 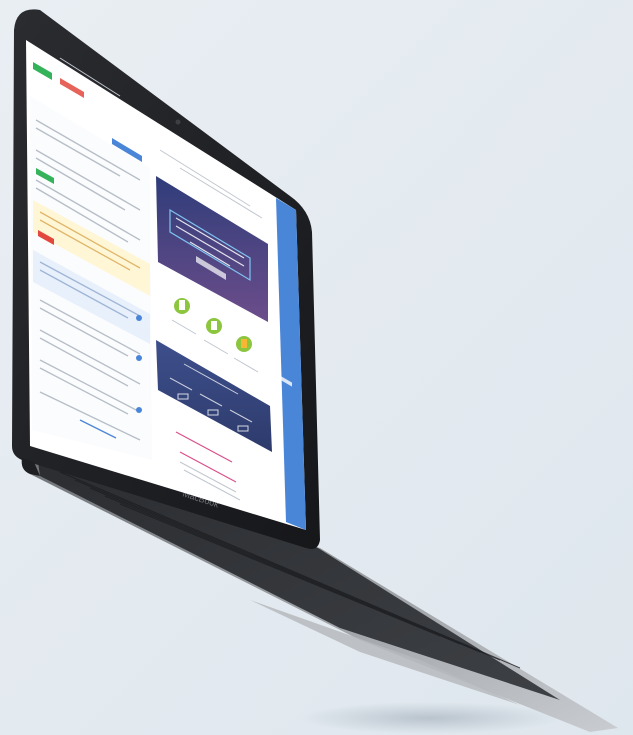 I want to click on webcam-icon, so click(x=178, y=122).